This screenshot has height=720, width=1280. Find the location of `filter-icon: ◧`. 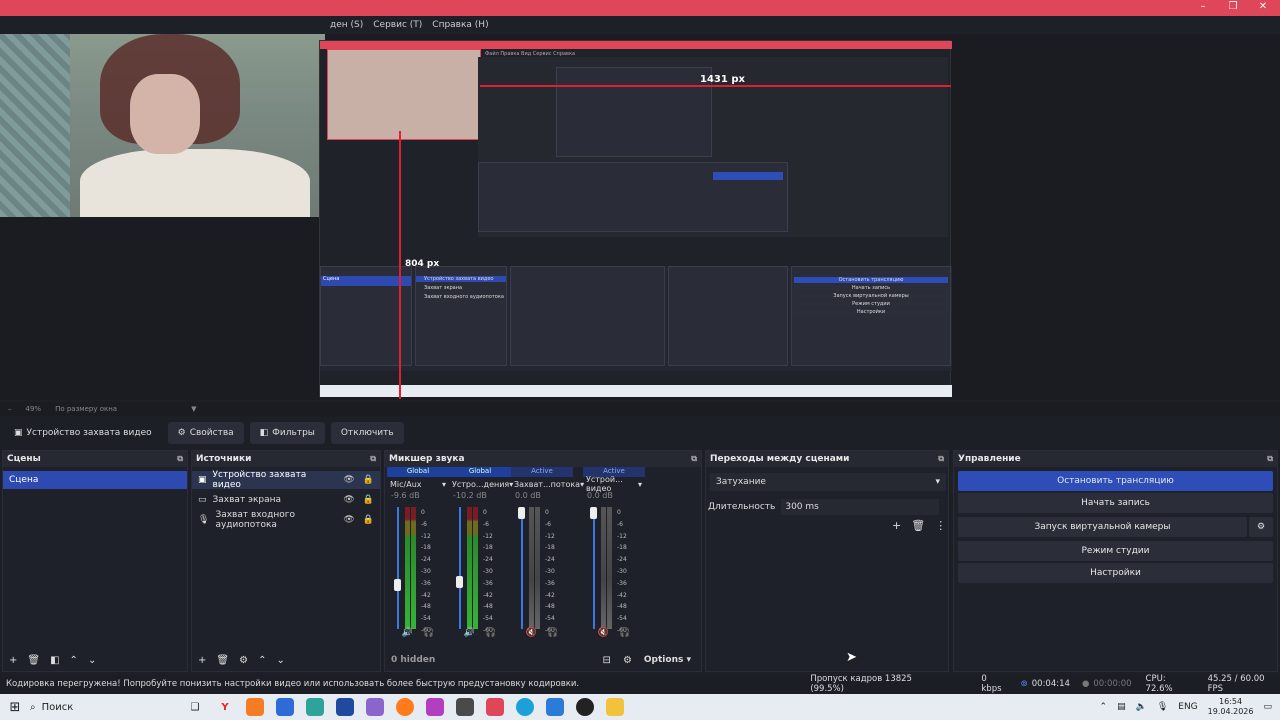

filter-icon: ◧ is located at coordinates (54, 660).